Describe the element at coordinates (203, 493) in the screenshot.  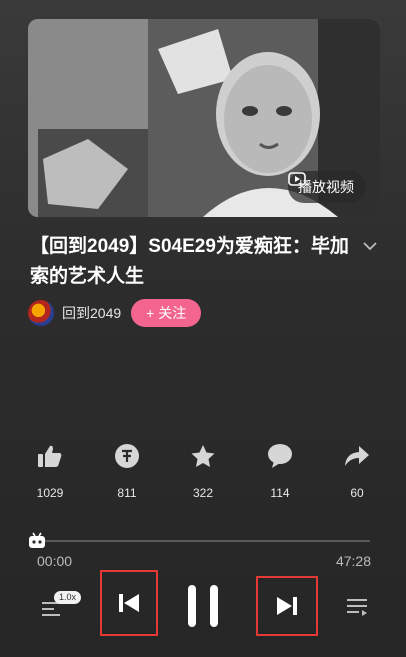
I see `favorite-count: 322` at that location.